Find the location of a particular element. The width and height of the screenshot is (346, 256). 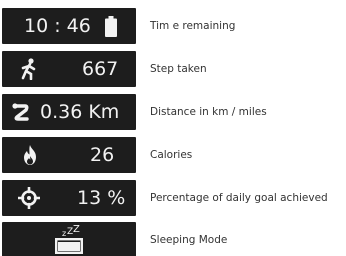

legend-row-calories: 26 Calories is located at coordinates (174, 155).